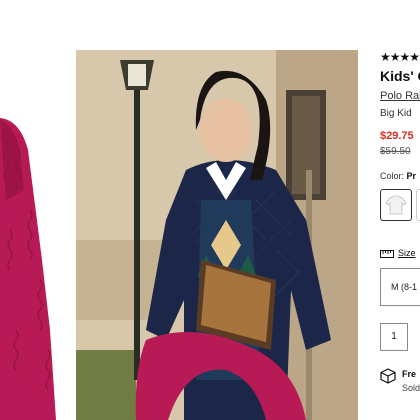 The height and width of the screenshot is (420, 420). I want to click on package-icon, so click(388, 376).